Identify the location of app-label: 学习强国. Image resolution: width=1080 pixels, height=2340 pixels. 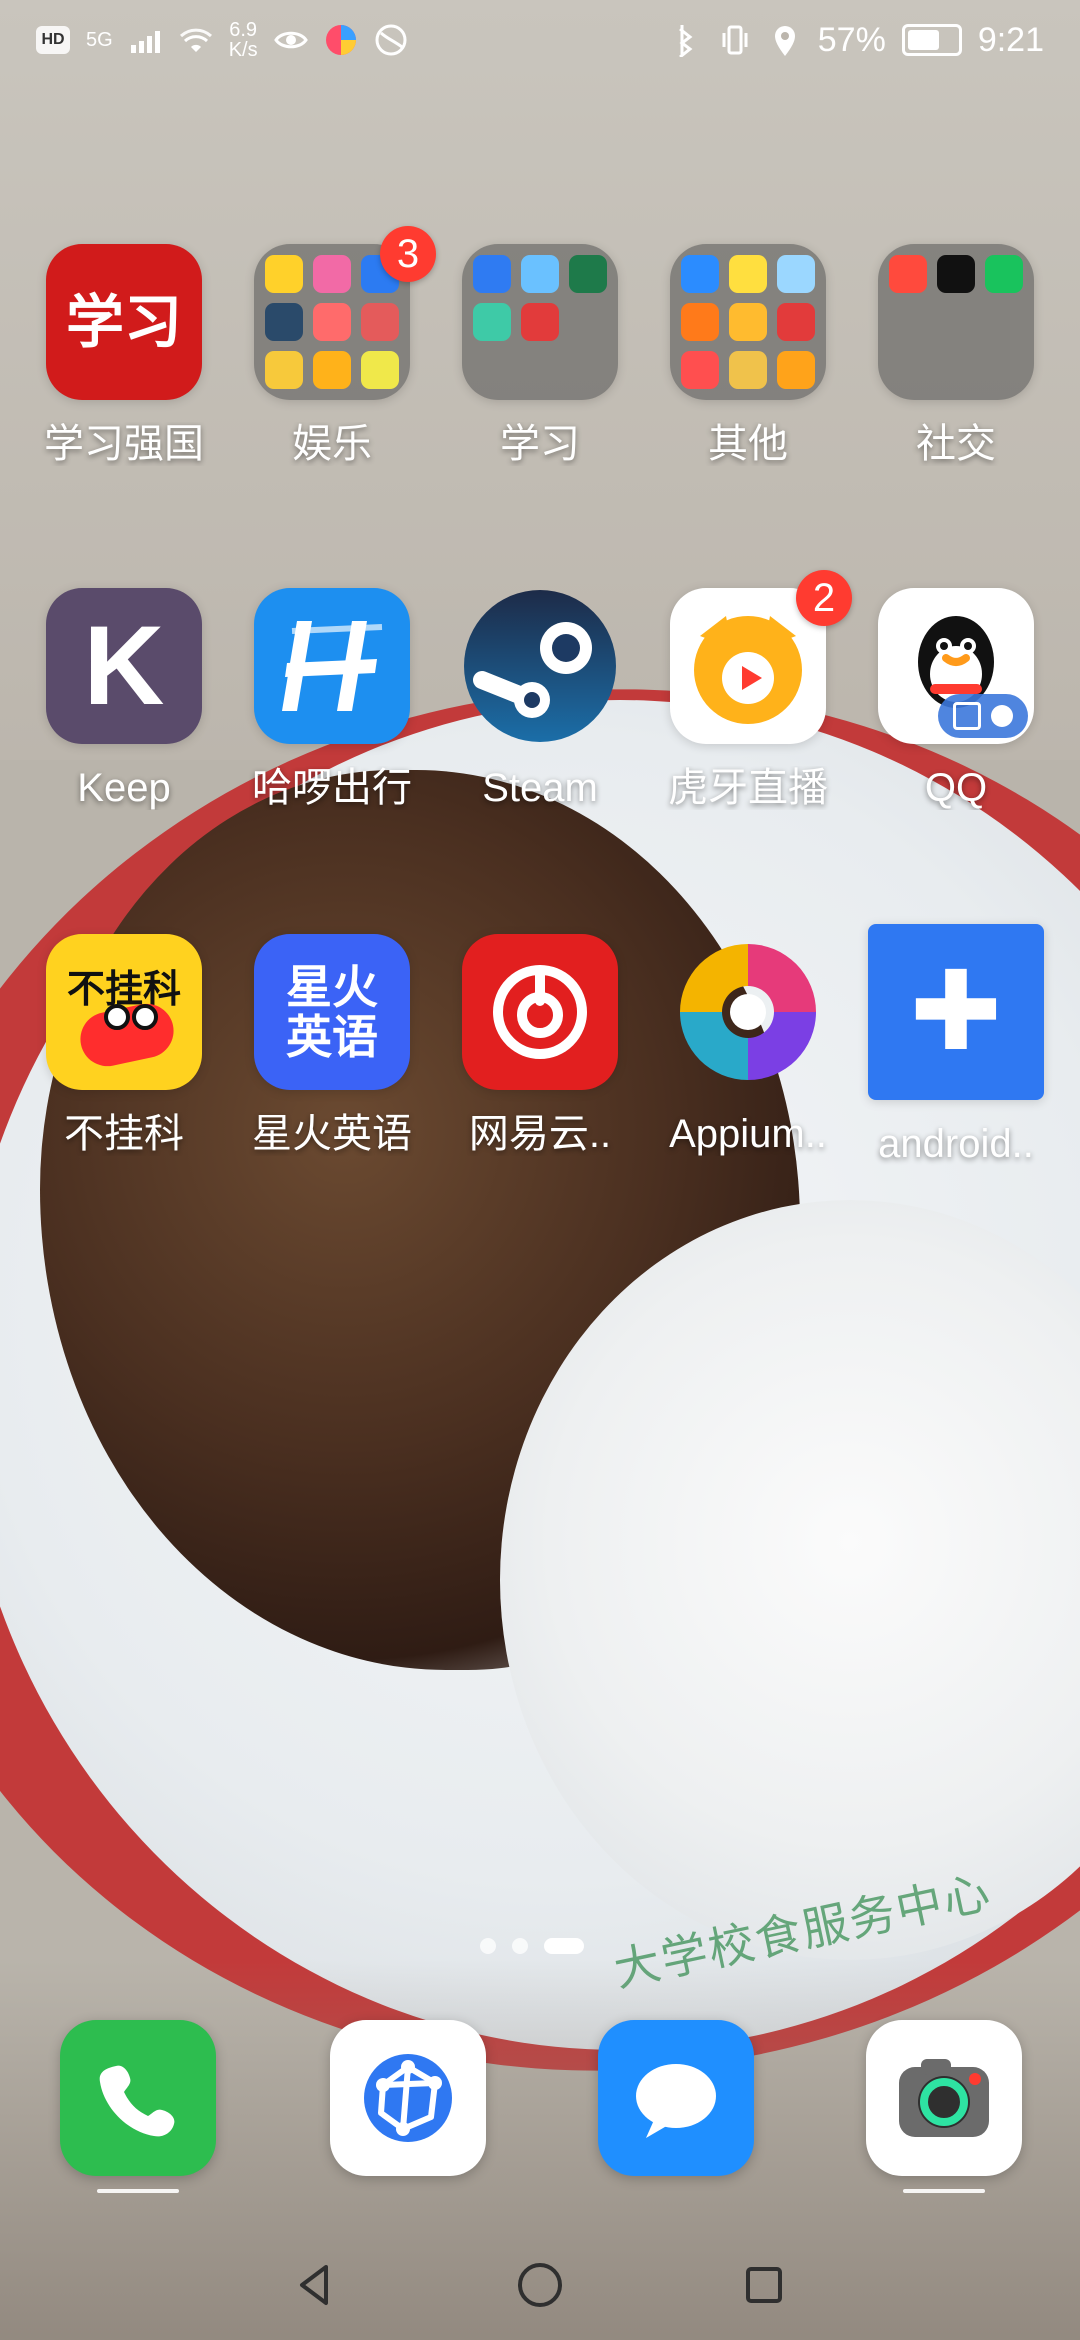
(124, 444).